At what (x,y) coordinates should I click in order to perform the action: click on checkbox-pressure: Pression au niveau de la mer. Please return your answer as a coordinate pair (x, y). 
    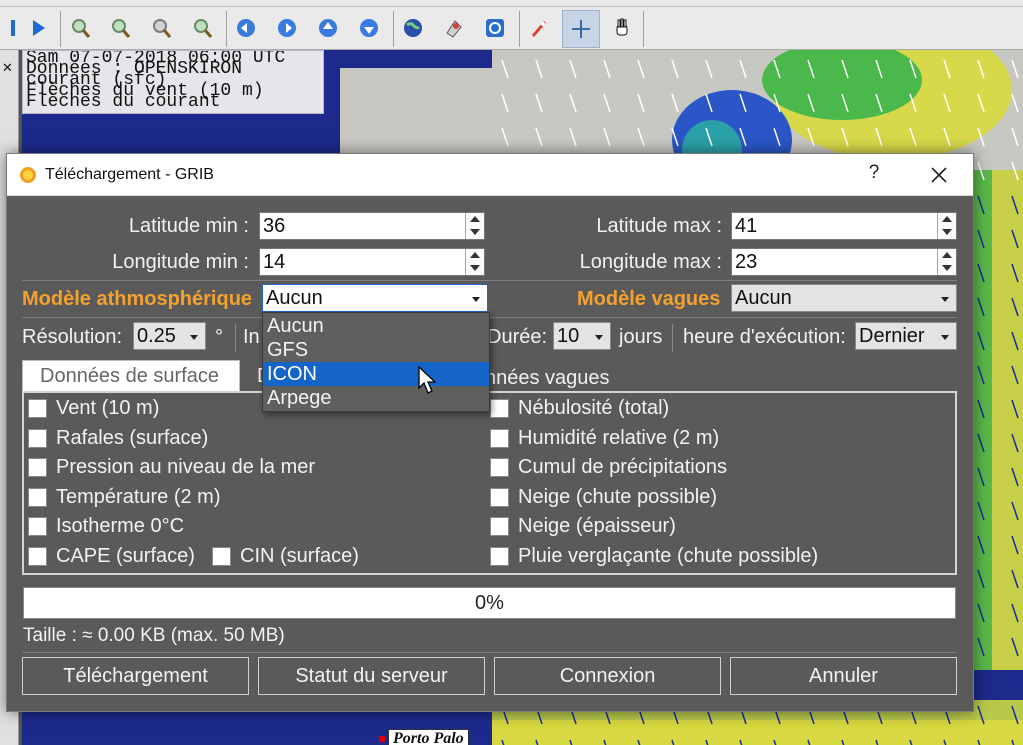
    Looking at the image, I should click on (171, 467).